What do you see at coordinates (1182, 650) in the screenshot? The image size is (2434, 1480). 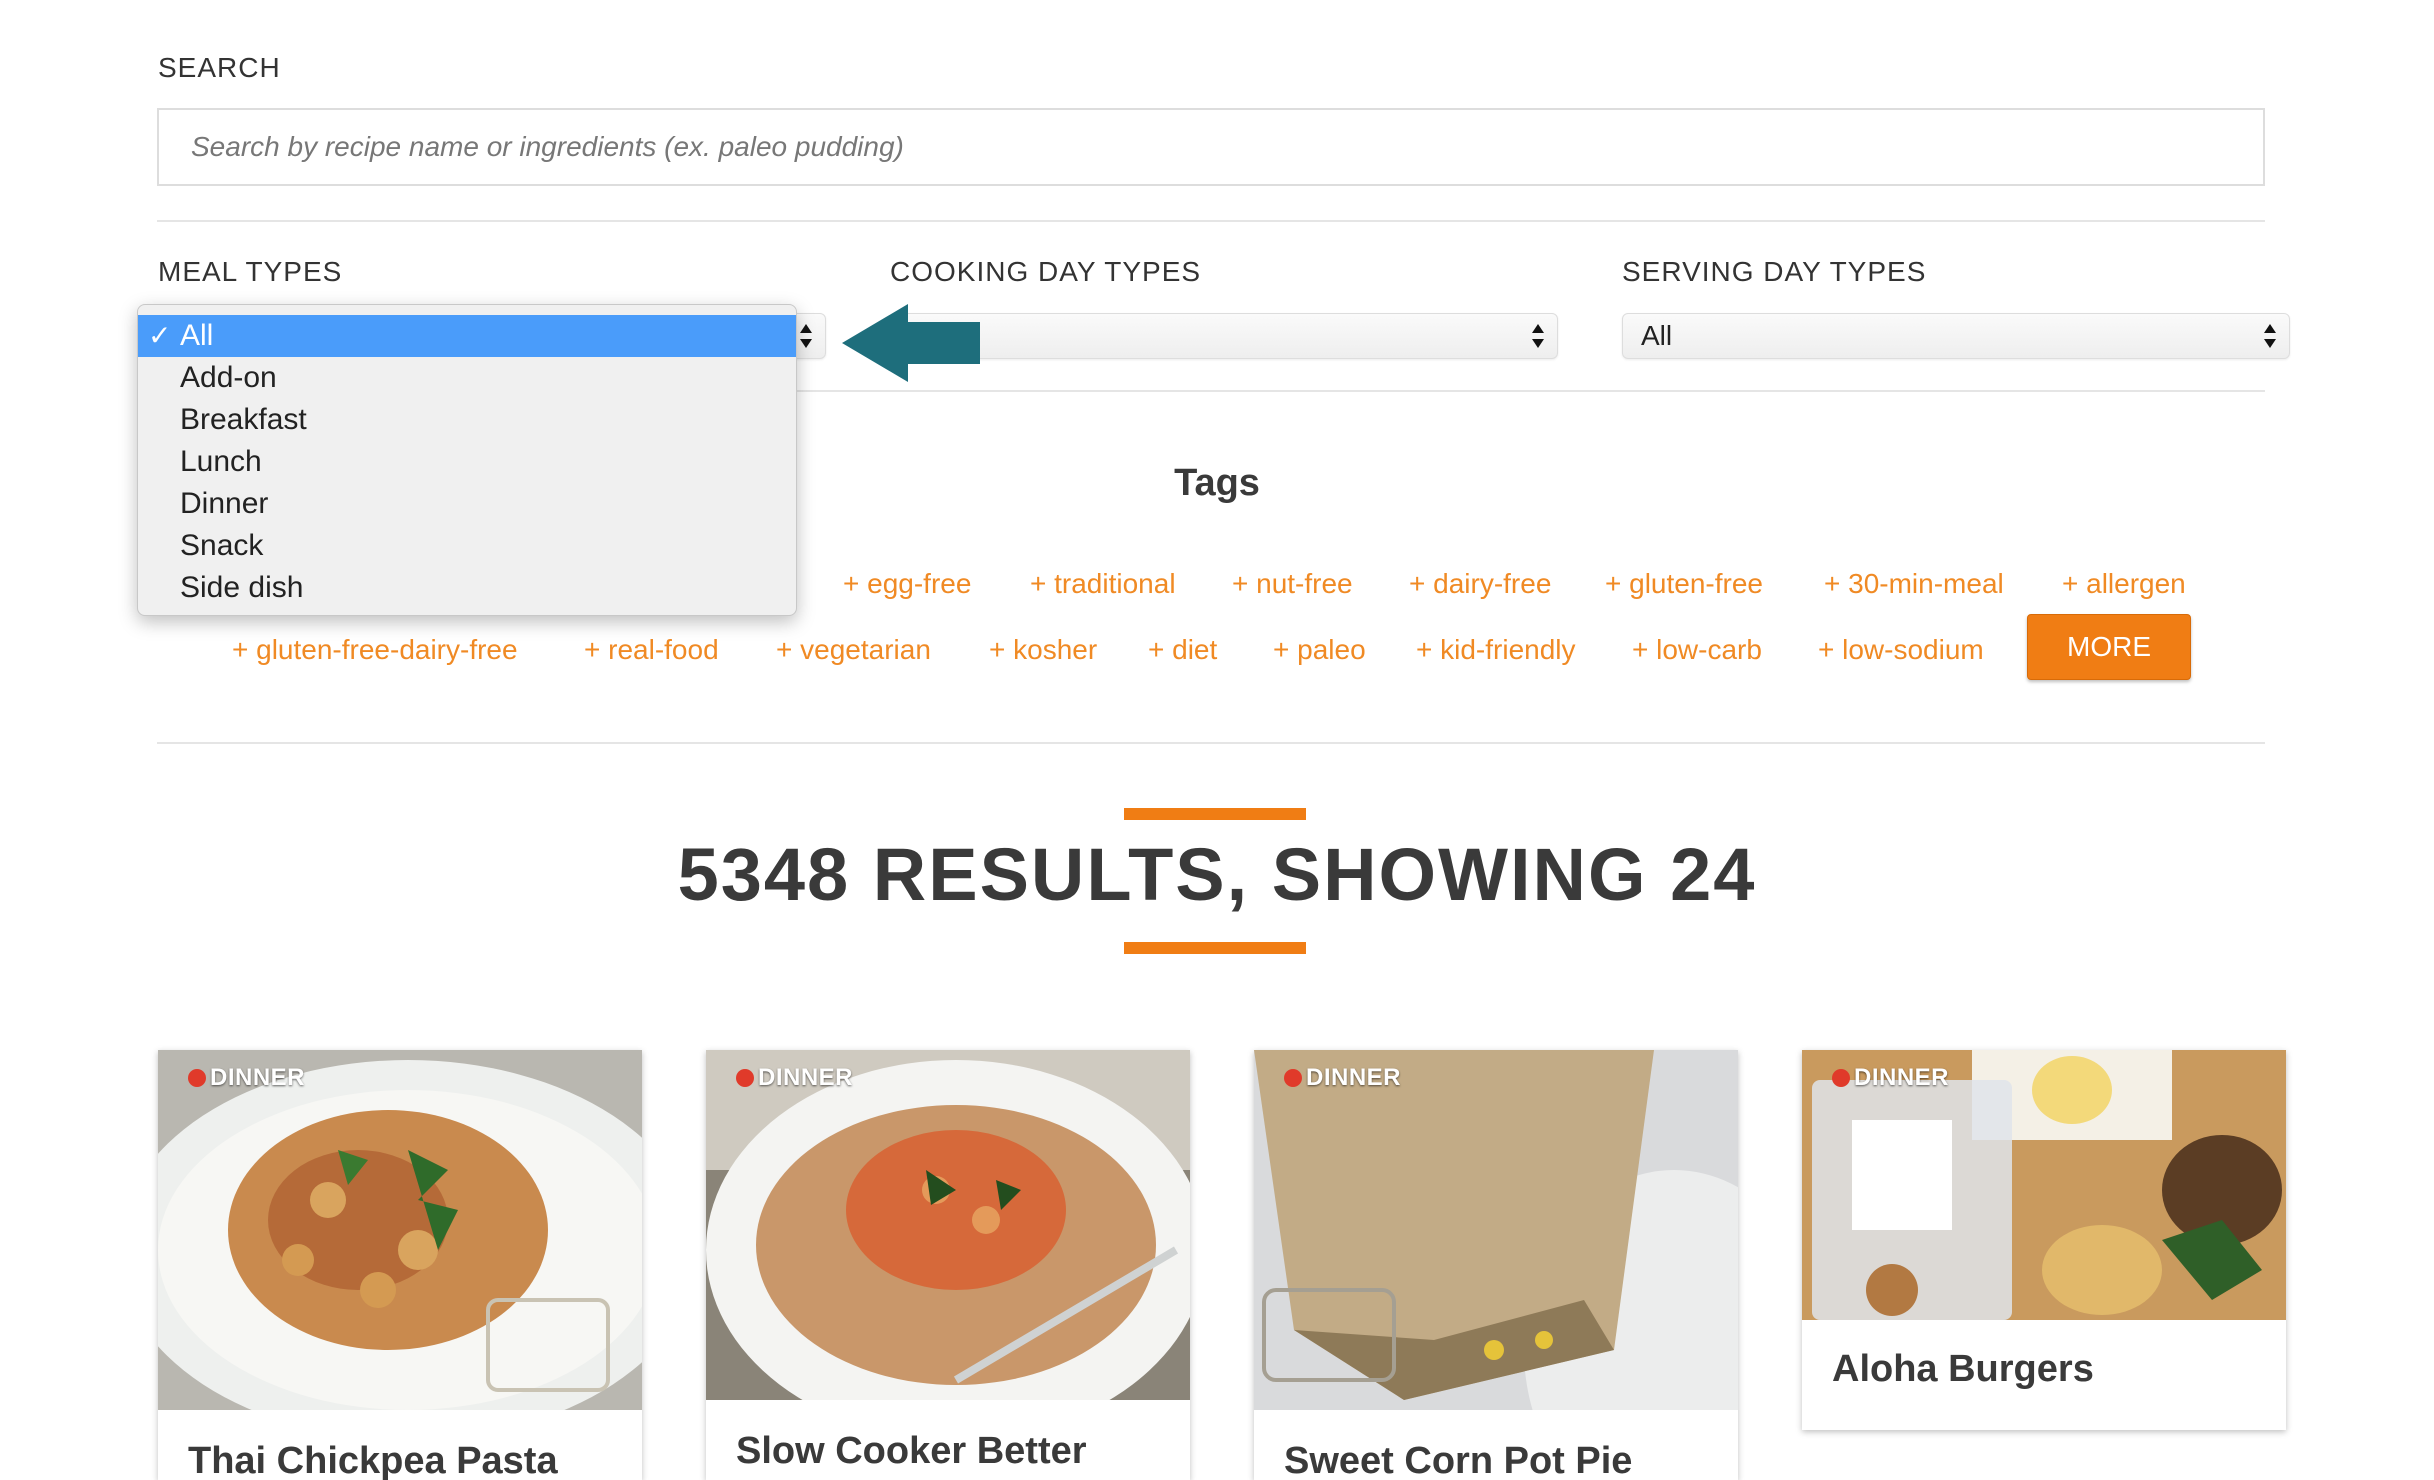 I see `tag-link: + diet` at bounding box center [1182, 650].